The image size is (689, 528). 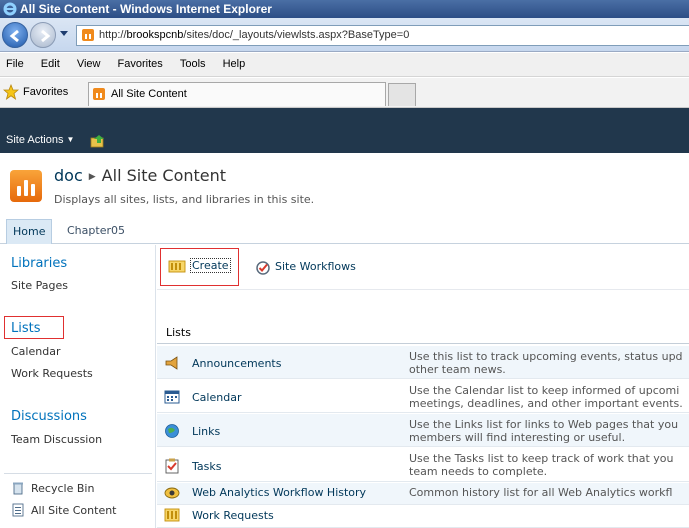 What do you see at coordinates (18, 510) in the screenshot?
I see `all-site-content-icon` at bounding box center [18, 510].